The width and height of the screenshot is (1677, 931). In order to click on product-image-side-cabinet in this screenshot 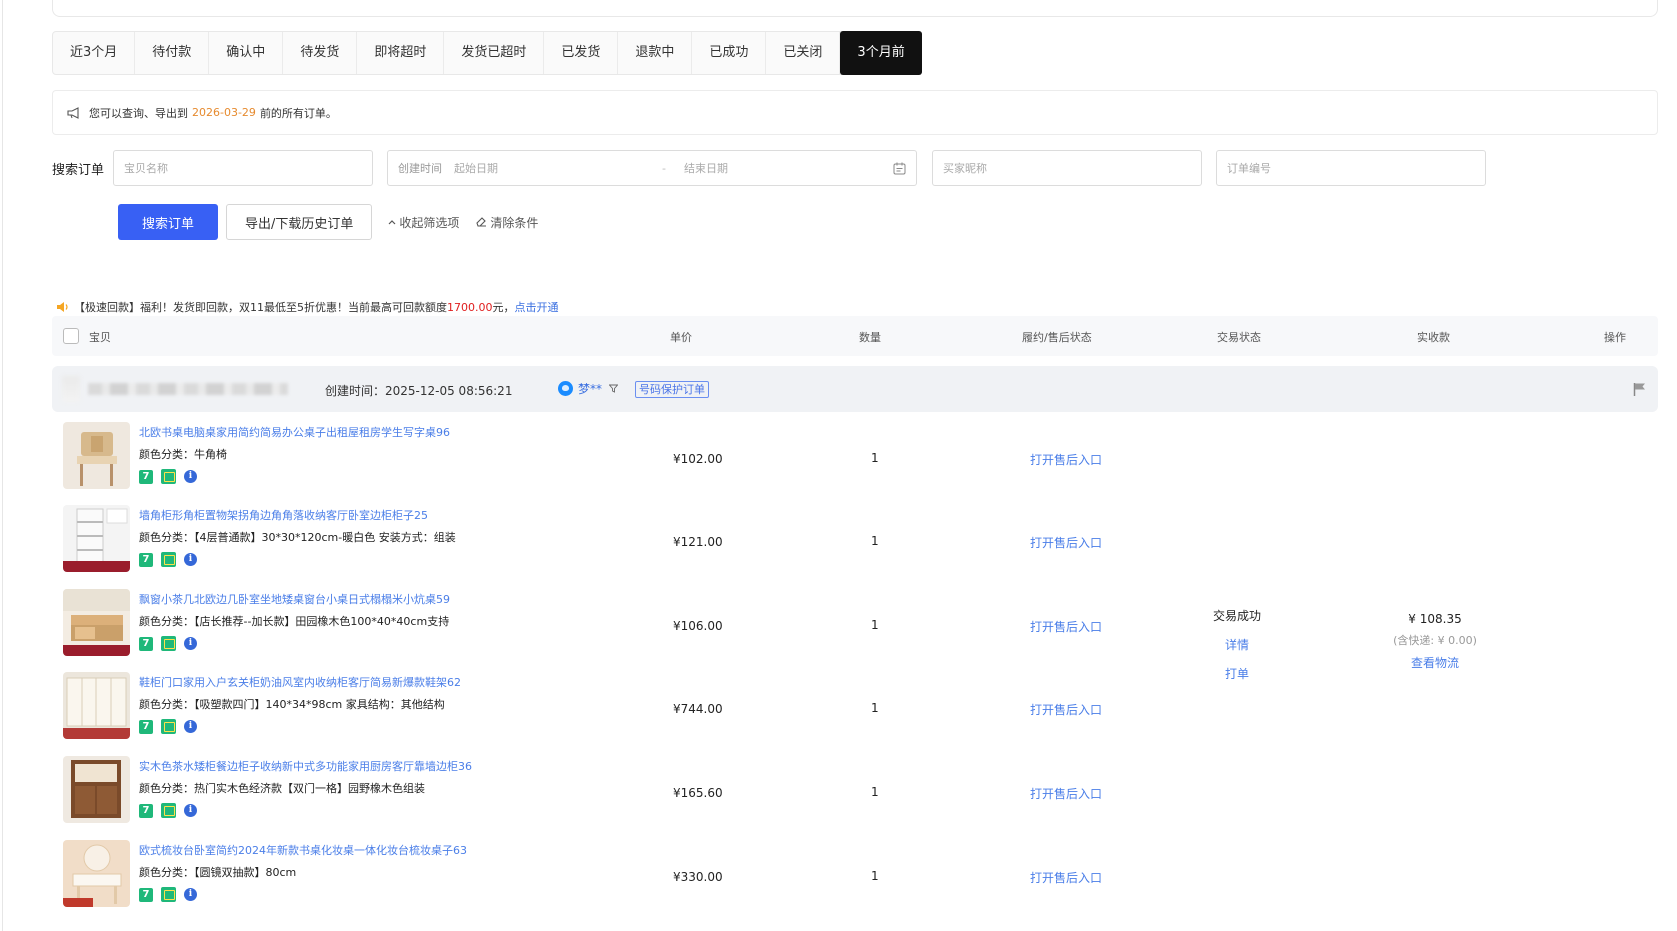, I will do `click(96, 789)`.